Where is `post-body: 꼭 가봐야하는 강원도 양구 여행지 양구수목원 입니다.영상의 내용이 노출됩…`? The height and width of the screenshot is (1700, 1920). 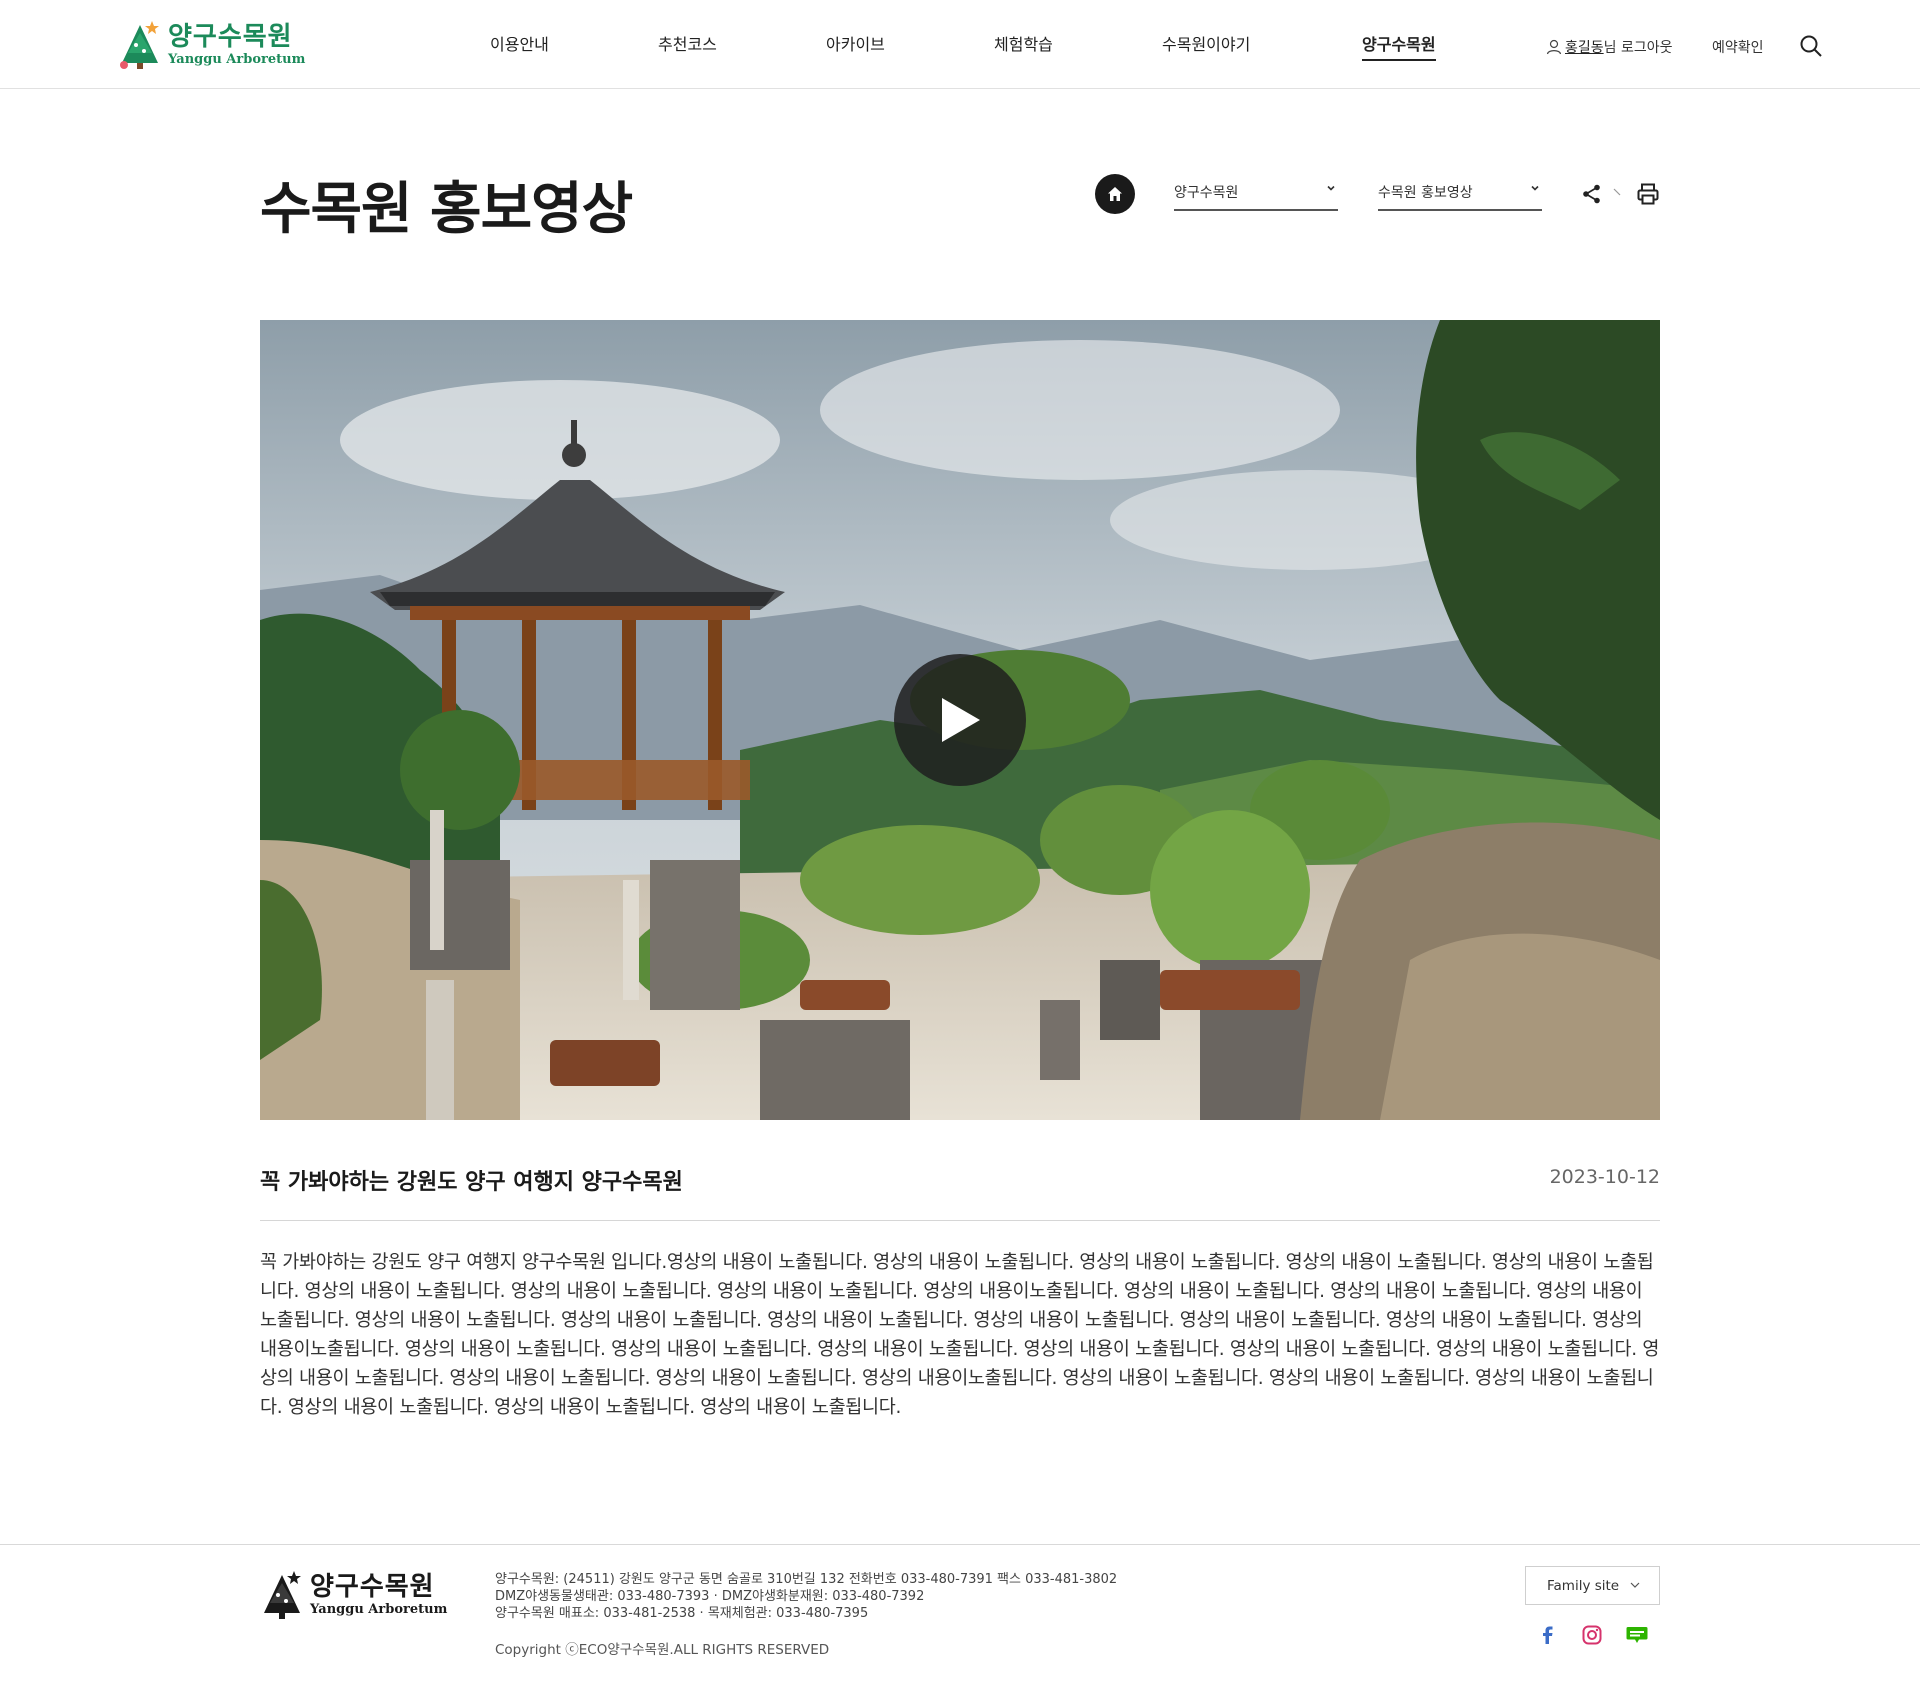
post-body: 꼭 가봐야하는 강원도 양구 여행지 양구수목원 입니다.영상의 내용이 노출됩… is located at coordinates (960, 1335).